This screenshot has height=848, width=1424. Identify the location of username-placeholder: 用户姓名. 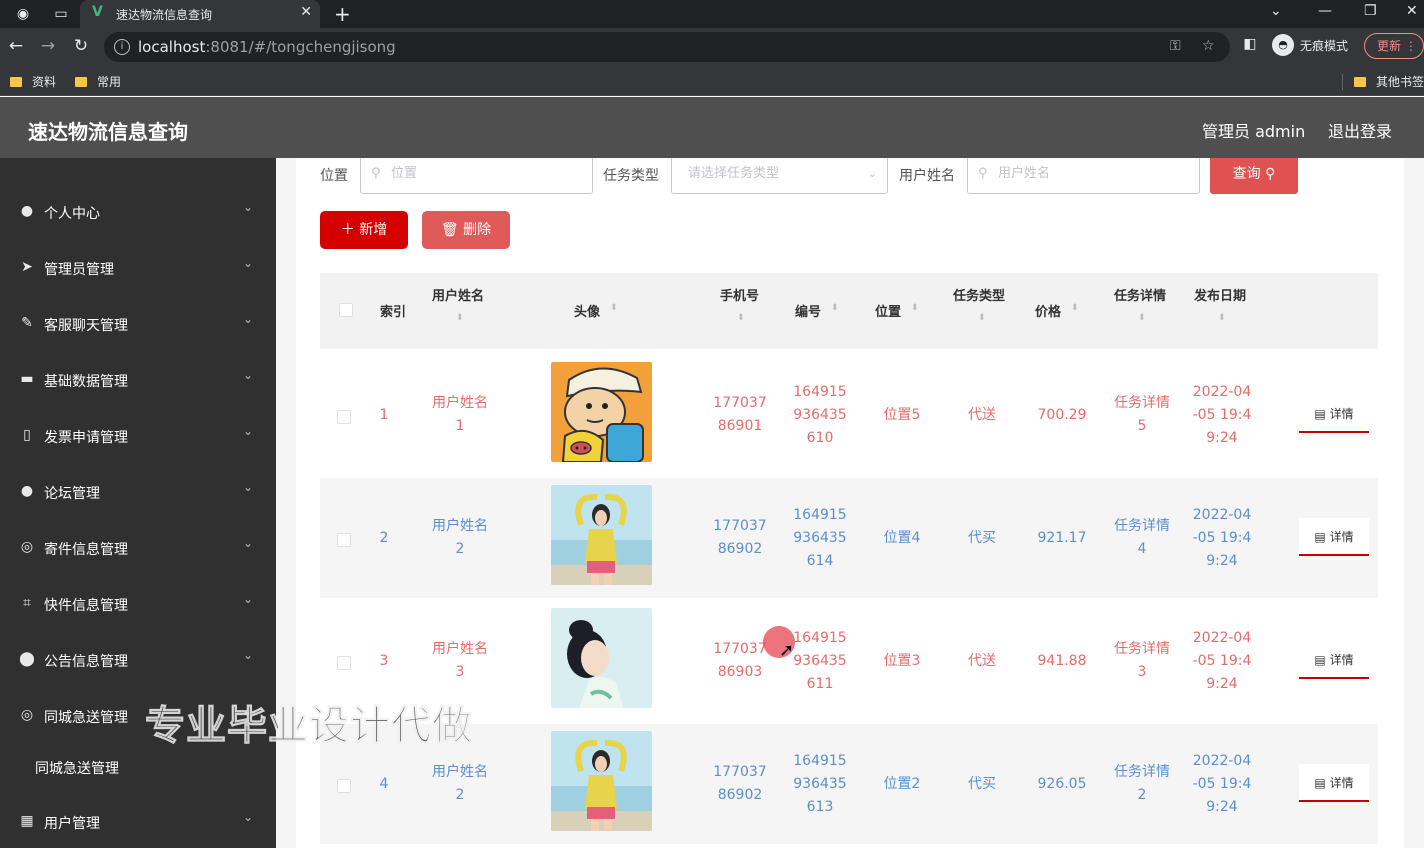
(1024, 173).